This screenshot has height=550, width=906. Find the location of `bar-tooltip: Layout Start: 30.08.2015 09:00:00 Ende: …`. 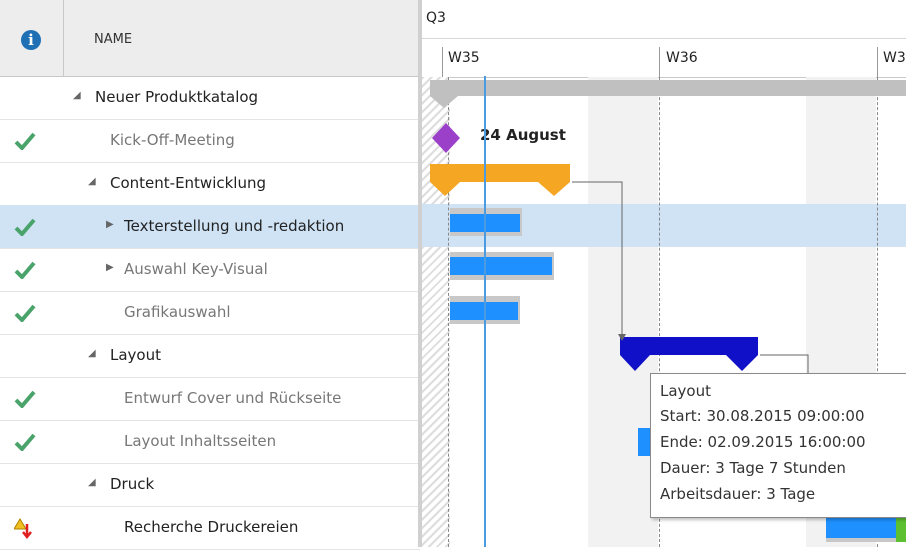

bar-tooltip: Layout Start: 30.08.2015 09:00:00 Ende: … is located at coordinates (778, 445).